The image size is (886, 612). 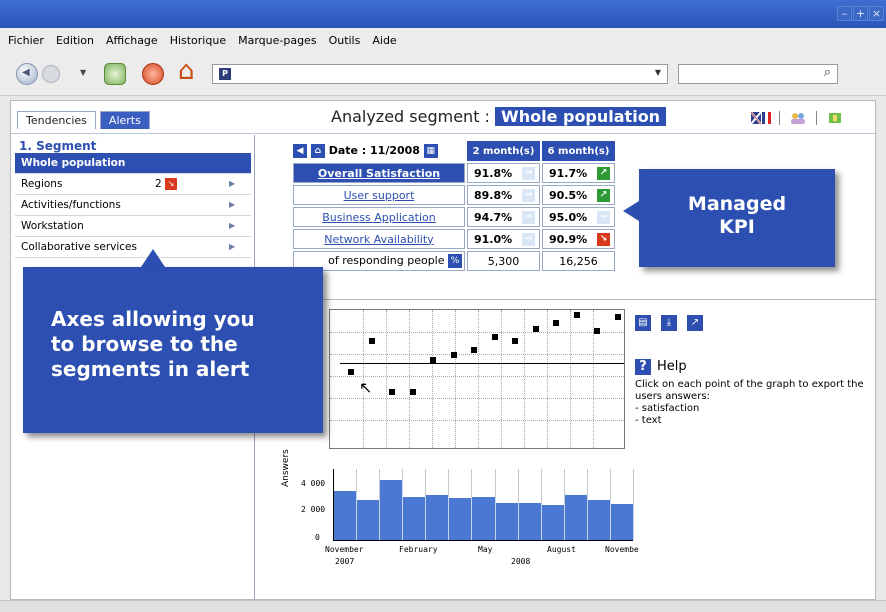 I want to click on kpi-value-cell: 94.7% →, so click(x=503, y=217).